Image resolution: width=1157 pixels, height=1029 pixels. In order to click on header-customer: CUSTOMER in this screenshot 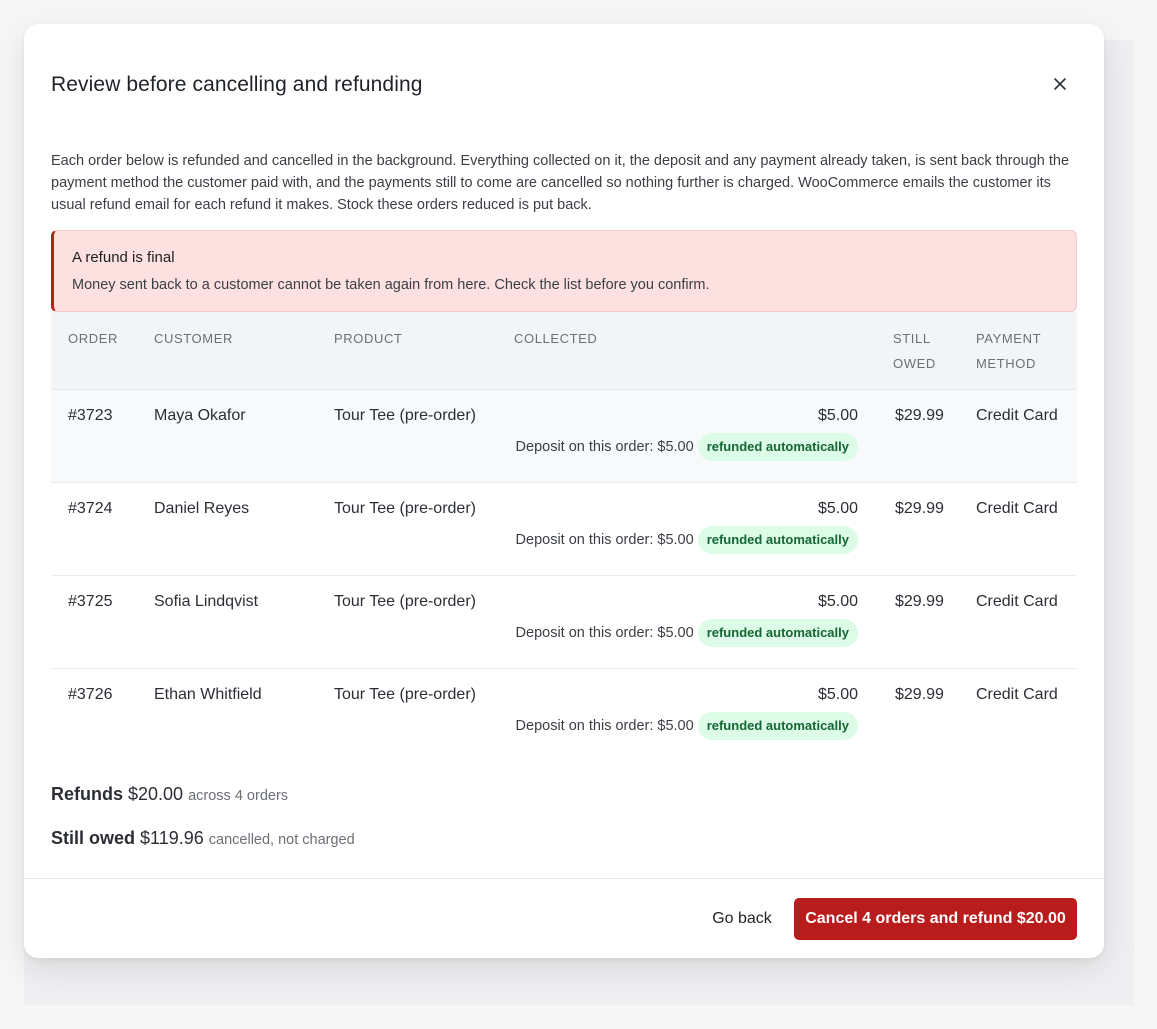, I will do `click(193, 338)`.